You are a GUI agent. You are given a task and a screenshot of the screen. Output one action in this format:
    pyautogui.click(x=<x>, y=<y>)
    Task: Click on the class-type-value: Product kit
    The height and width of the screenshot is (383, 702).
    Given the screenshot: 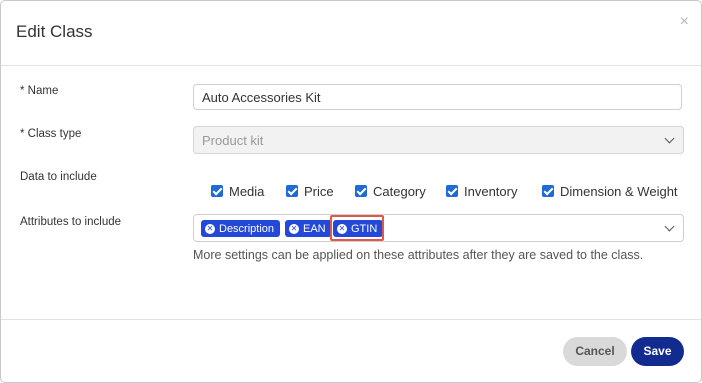 What is the action you would take?
    pyautogui.click(x=233, y=140)
    